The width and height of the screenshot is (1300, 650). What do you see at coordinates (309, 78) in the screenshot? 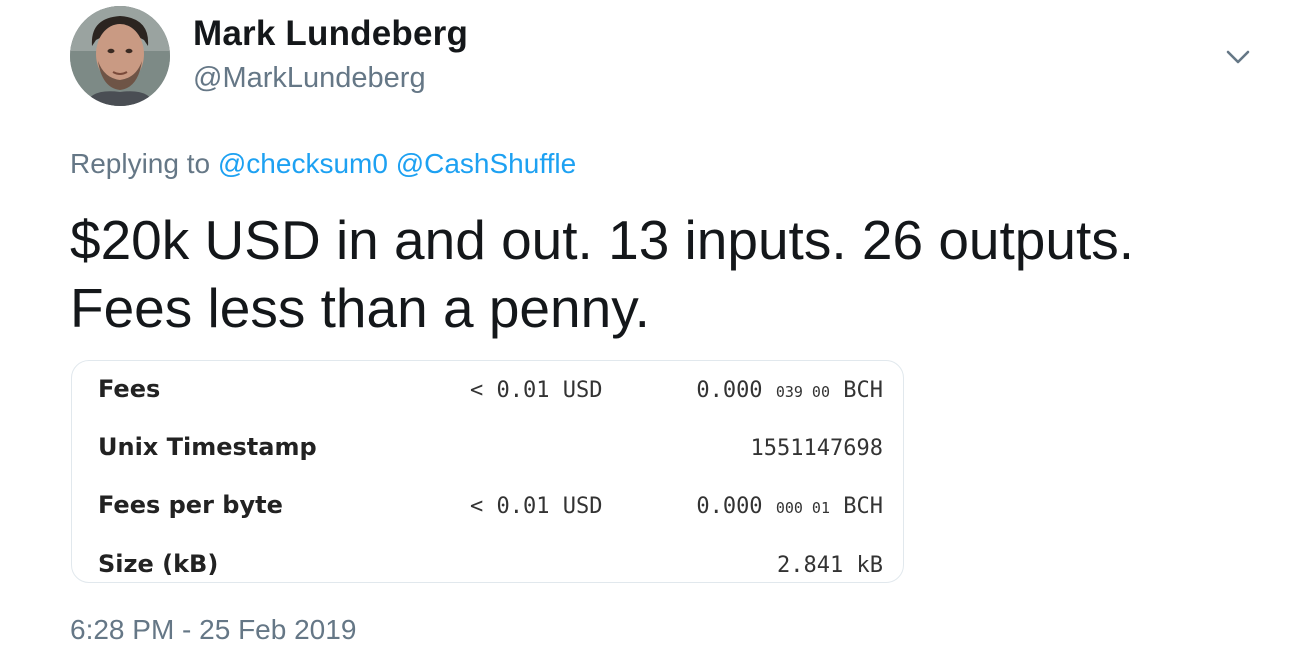
I see `author-handle: @MarkLundeberg` at bounding box center [309, 78].